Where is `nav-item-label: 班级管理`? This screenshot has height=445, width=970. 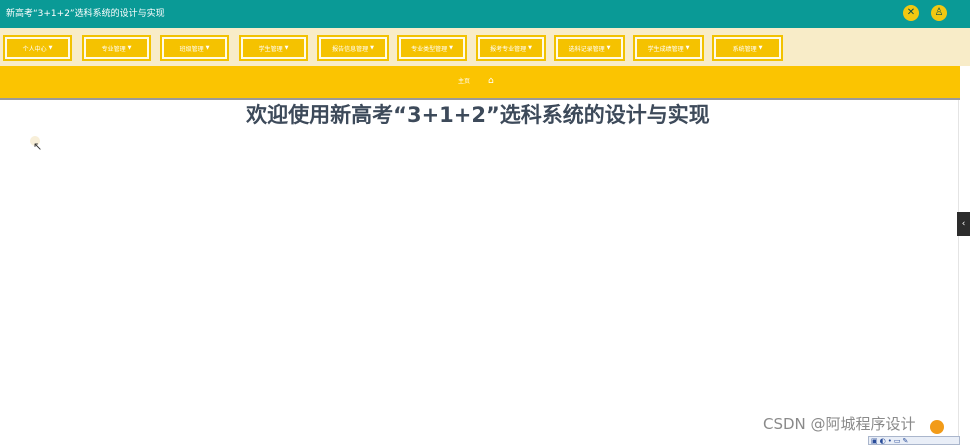 nav-item-label: 班级管理 is located at coordinates (191, 49).